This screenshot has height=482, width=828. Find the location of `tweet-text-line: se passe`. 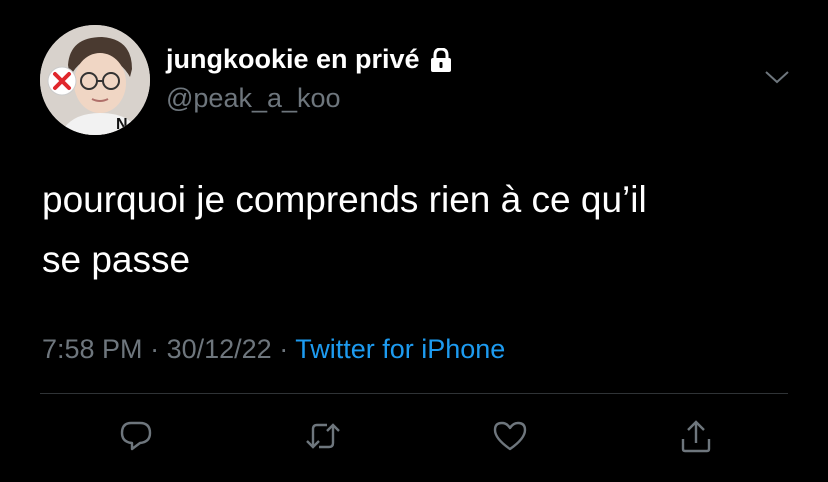

tweet-text-line: se passe is located at coordinates (116, 259).